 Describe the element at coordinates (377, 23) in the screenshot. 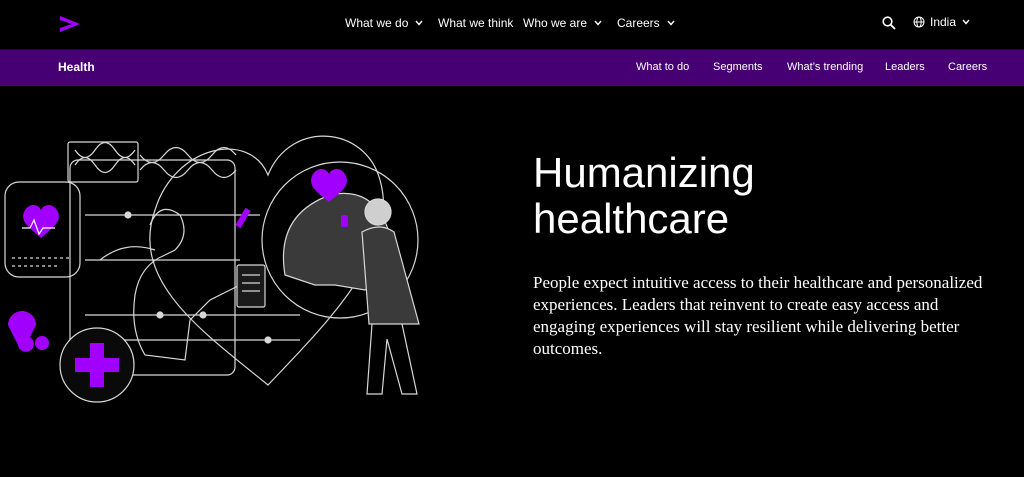

I see `nav-item-label: What we do` at that location.